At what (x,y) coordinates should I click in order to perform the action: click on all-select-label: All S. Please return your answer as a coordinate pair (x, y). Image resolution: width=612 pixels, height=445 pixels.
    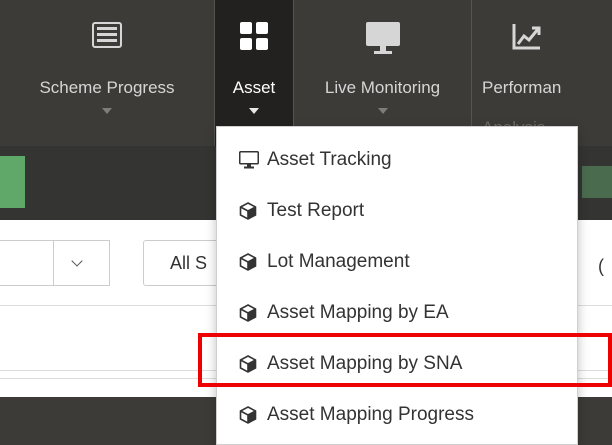
    Looking at the image, I should click on (189, 263).